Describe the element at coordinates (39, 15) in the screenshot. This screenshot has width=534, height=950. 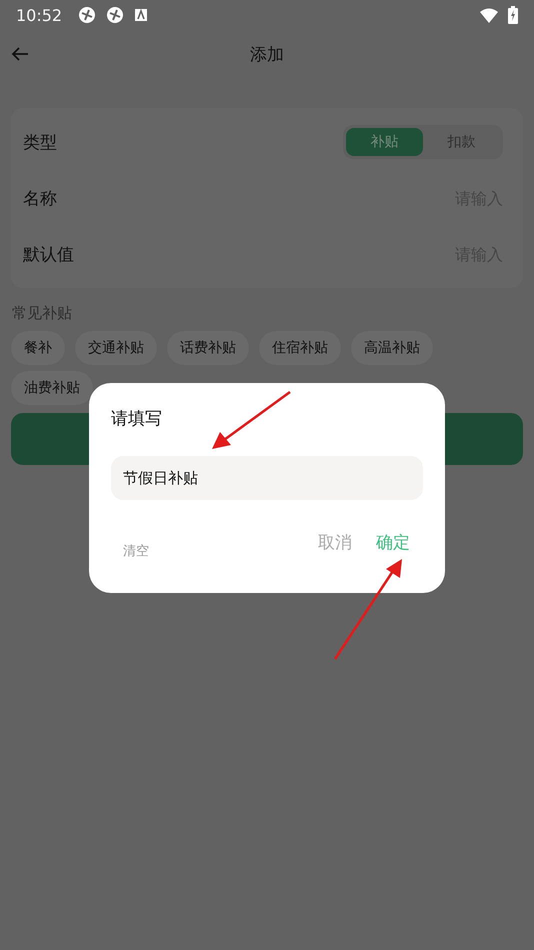
I see `status-time: 10:52` at that location.